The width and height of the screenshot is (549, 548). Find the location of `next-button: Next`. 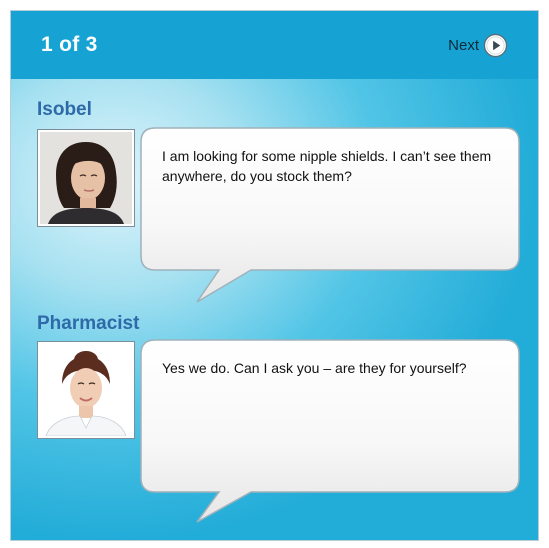

next-button: Next is located at coordinates (478, 45).